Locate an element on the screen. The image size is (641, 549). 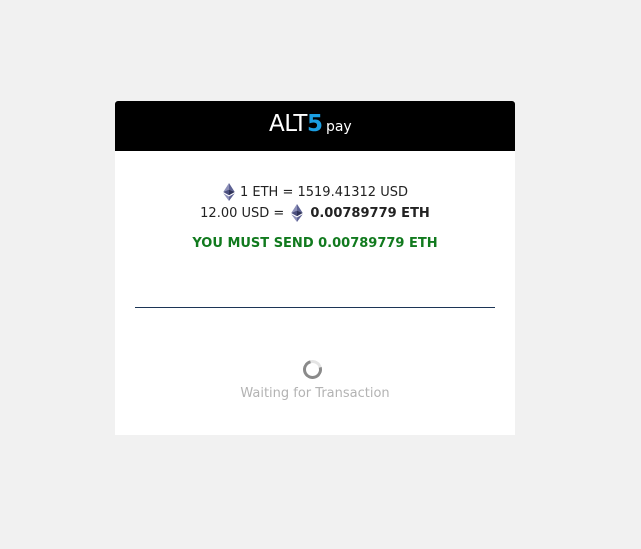
loading-spinner-icon is located at coordinates (312, 369).